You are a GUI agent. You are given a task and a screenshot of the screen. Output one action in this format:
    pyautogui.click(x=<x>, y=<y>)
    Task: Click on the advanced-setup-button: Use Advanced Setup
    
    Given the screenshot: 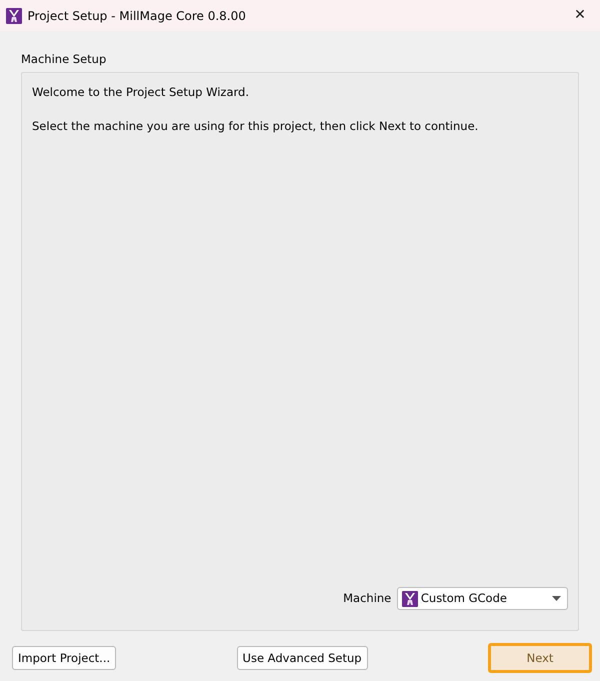 What is the action you would take?
    pyautogui.click(x=302, y=658)
    